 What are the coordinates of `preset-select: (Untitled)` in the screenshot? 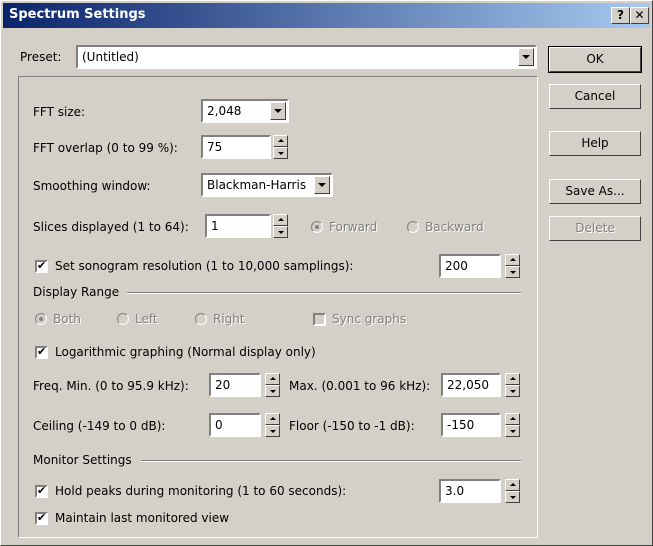 It's located at (306, 57).